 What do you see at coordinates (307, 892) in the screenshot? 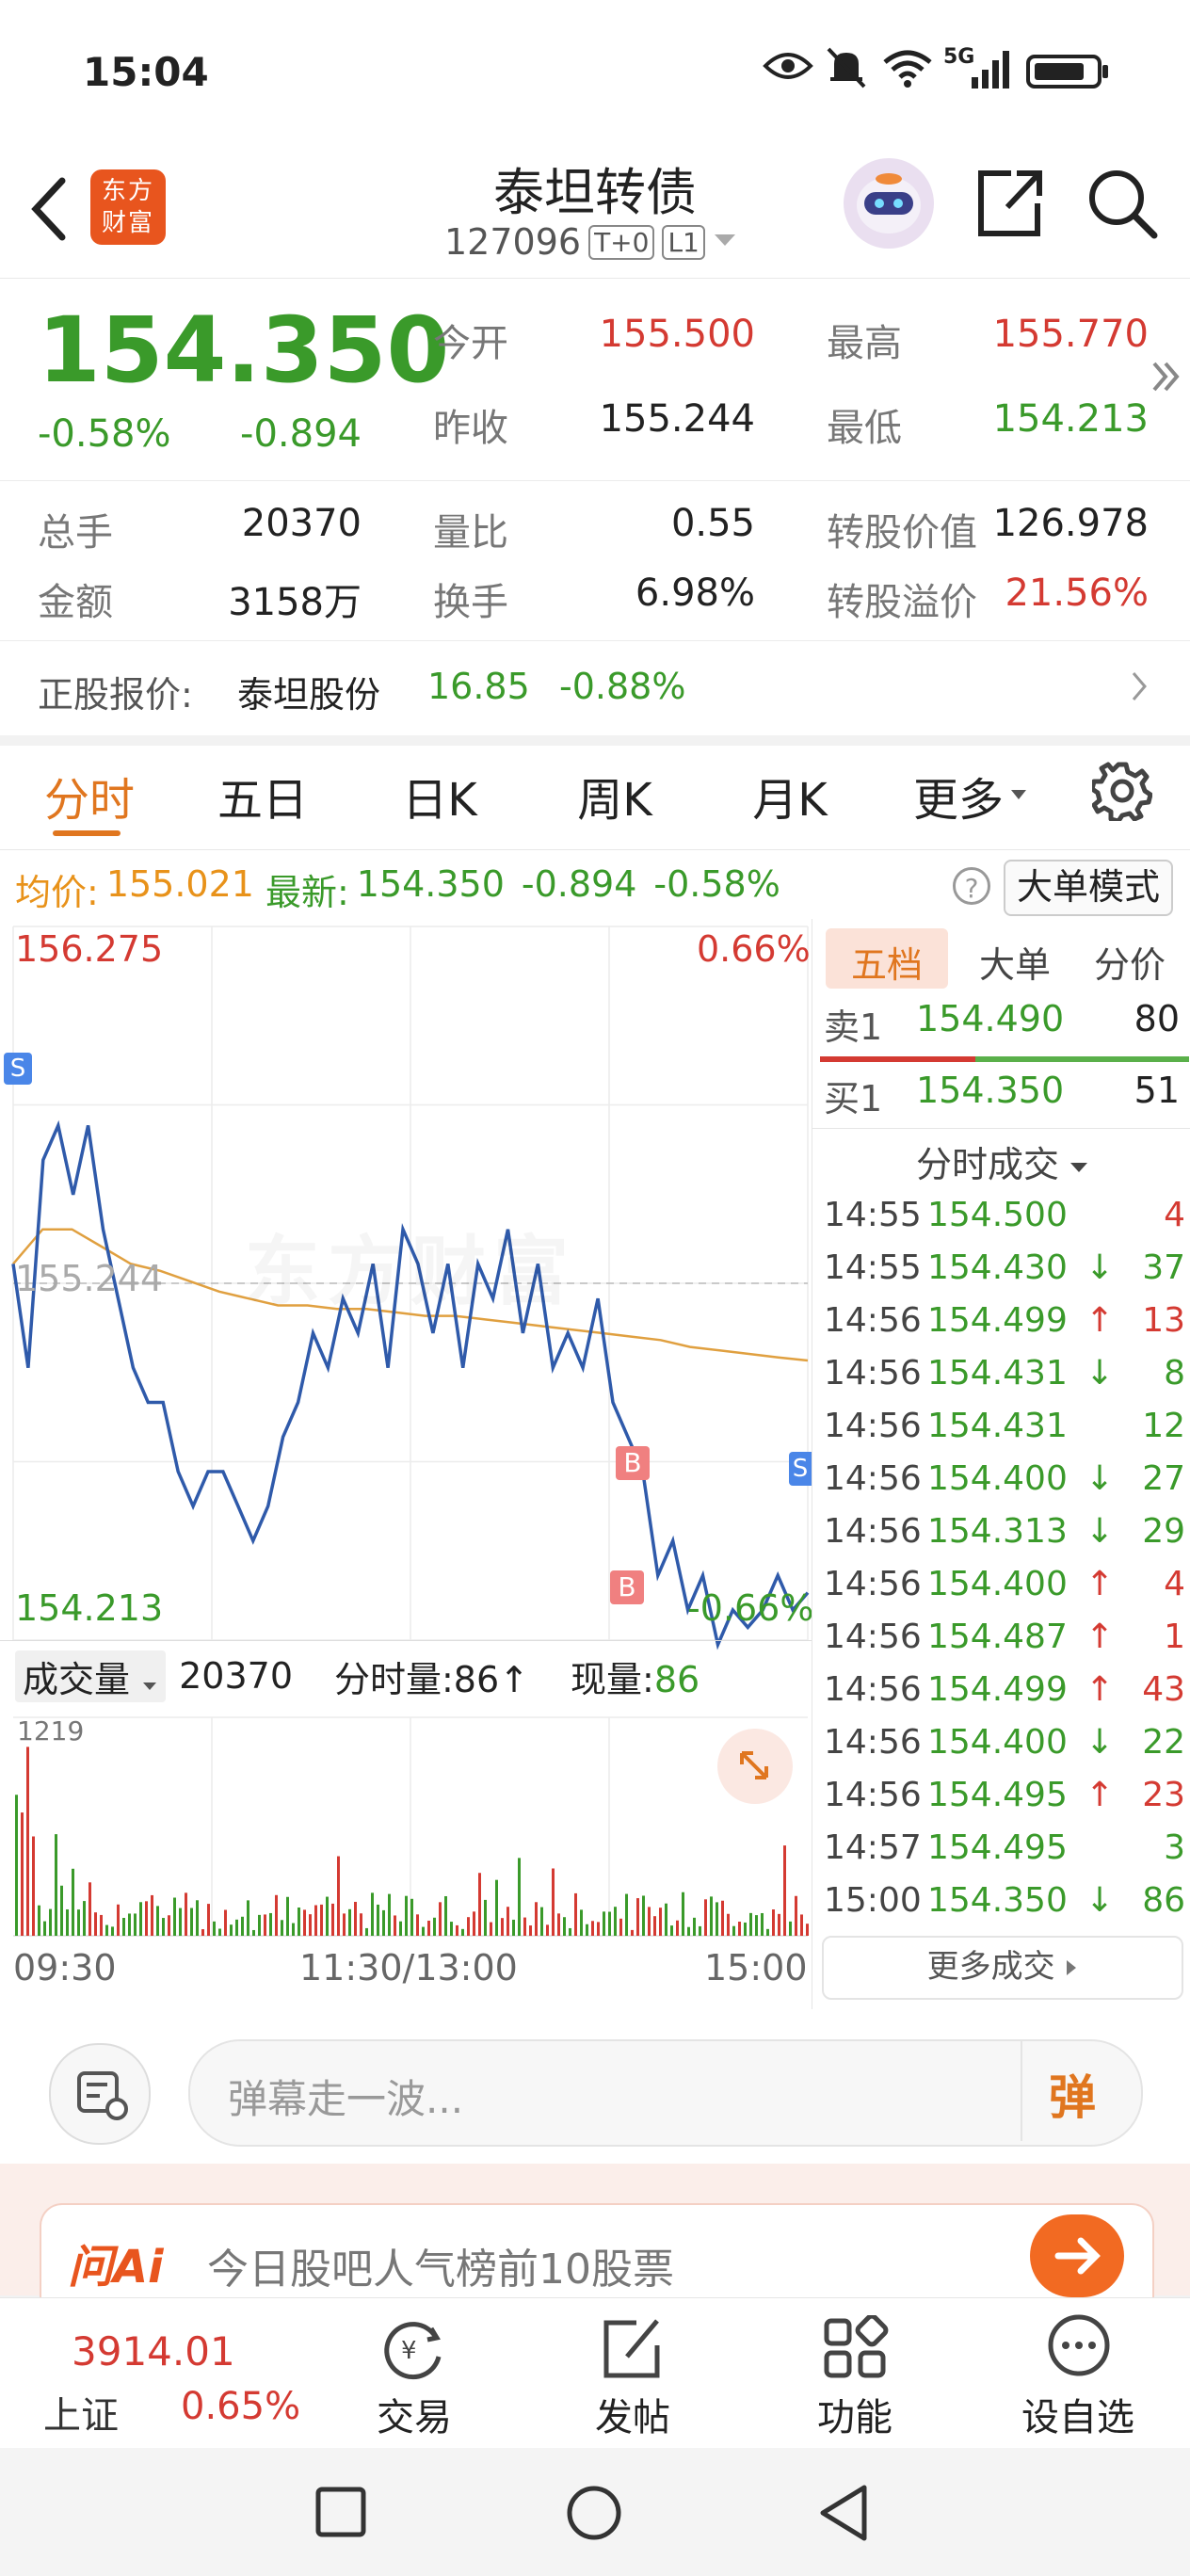
I see `latest-label: 最新:` at bounding box center [307, 892].